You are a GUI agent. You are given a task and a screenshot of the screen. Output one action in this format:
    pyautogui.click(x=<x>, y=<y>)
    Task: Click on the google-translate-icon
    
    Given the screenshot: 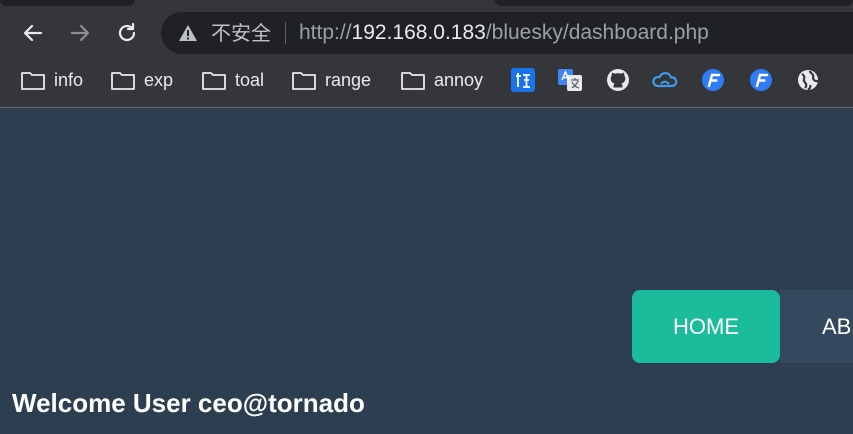 What is the action you would take?
    pyautogui.click(x=570, y=80)
    